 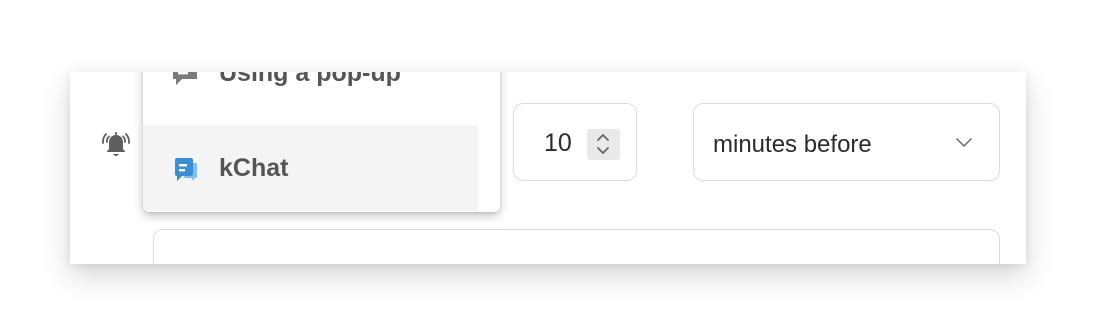 I want to click on reminder-method-dropdown: Using a pop-up kChat, so click(x=321, y=142).